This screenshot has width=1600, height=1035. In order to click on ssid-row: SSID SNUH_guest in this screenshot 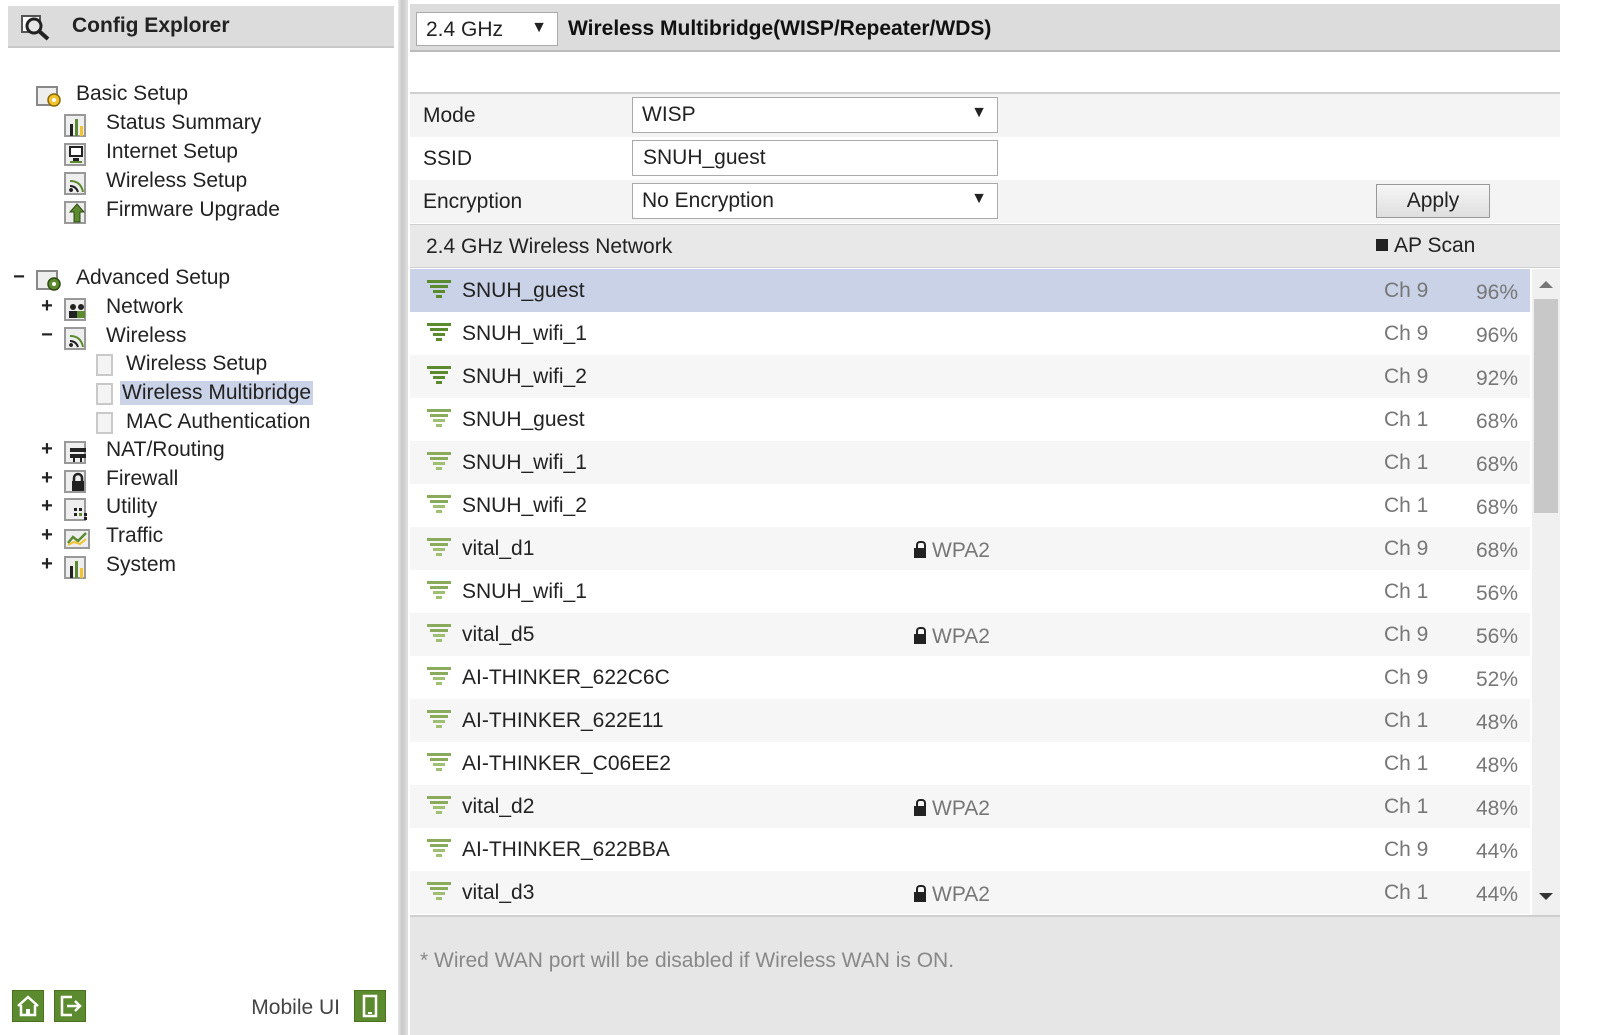, I will do `click(985, 158)`.